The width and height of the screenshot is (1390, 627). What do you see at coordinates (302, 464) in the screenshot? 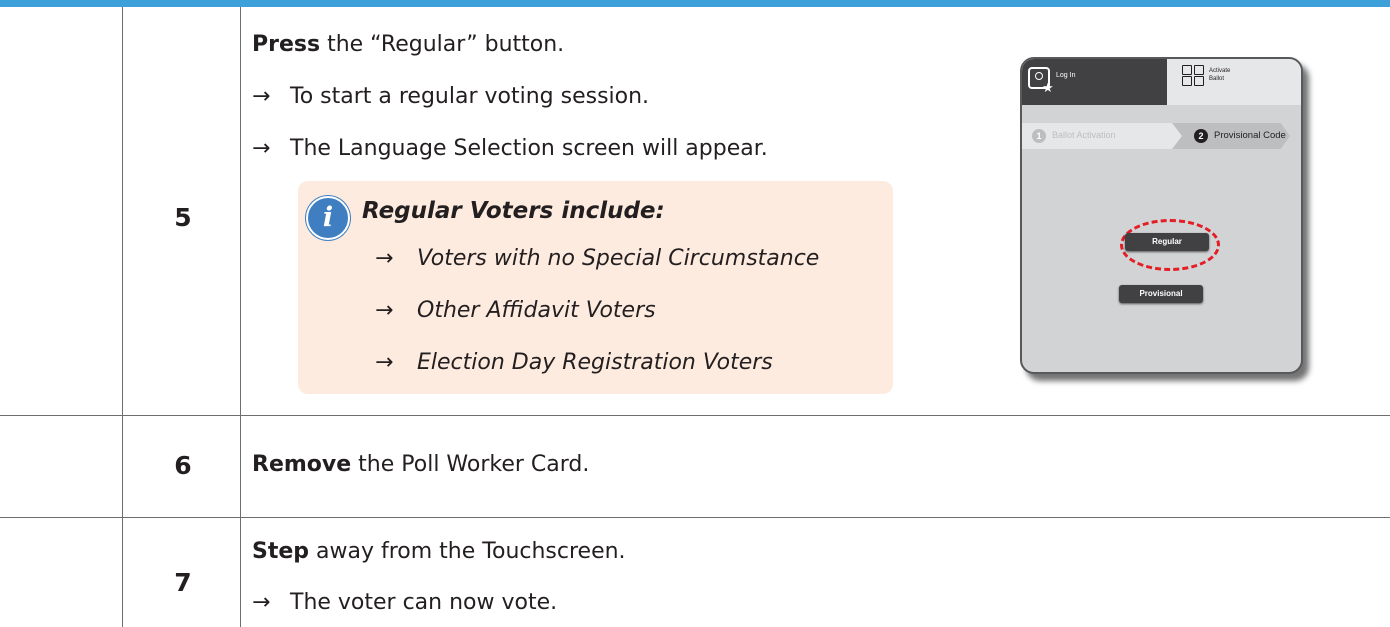
I see `instruction-verb: Remove` at bounding box center [302, 464].